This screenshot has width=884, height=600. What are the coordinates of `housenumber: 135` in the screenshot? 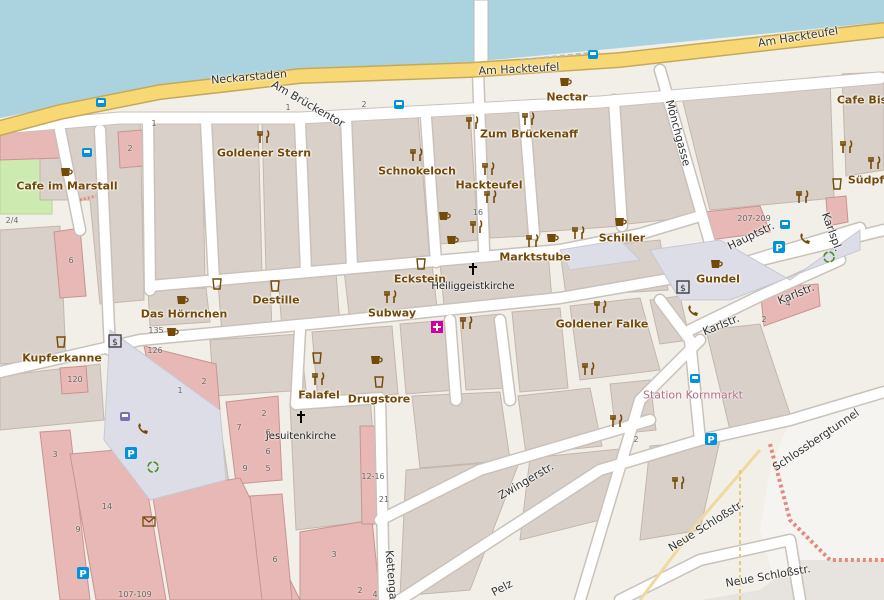 It's located at (156, 330).